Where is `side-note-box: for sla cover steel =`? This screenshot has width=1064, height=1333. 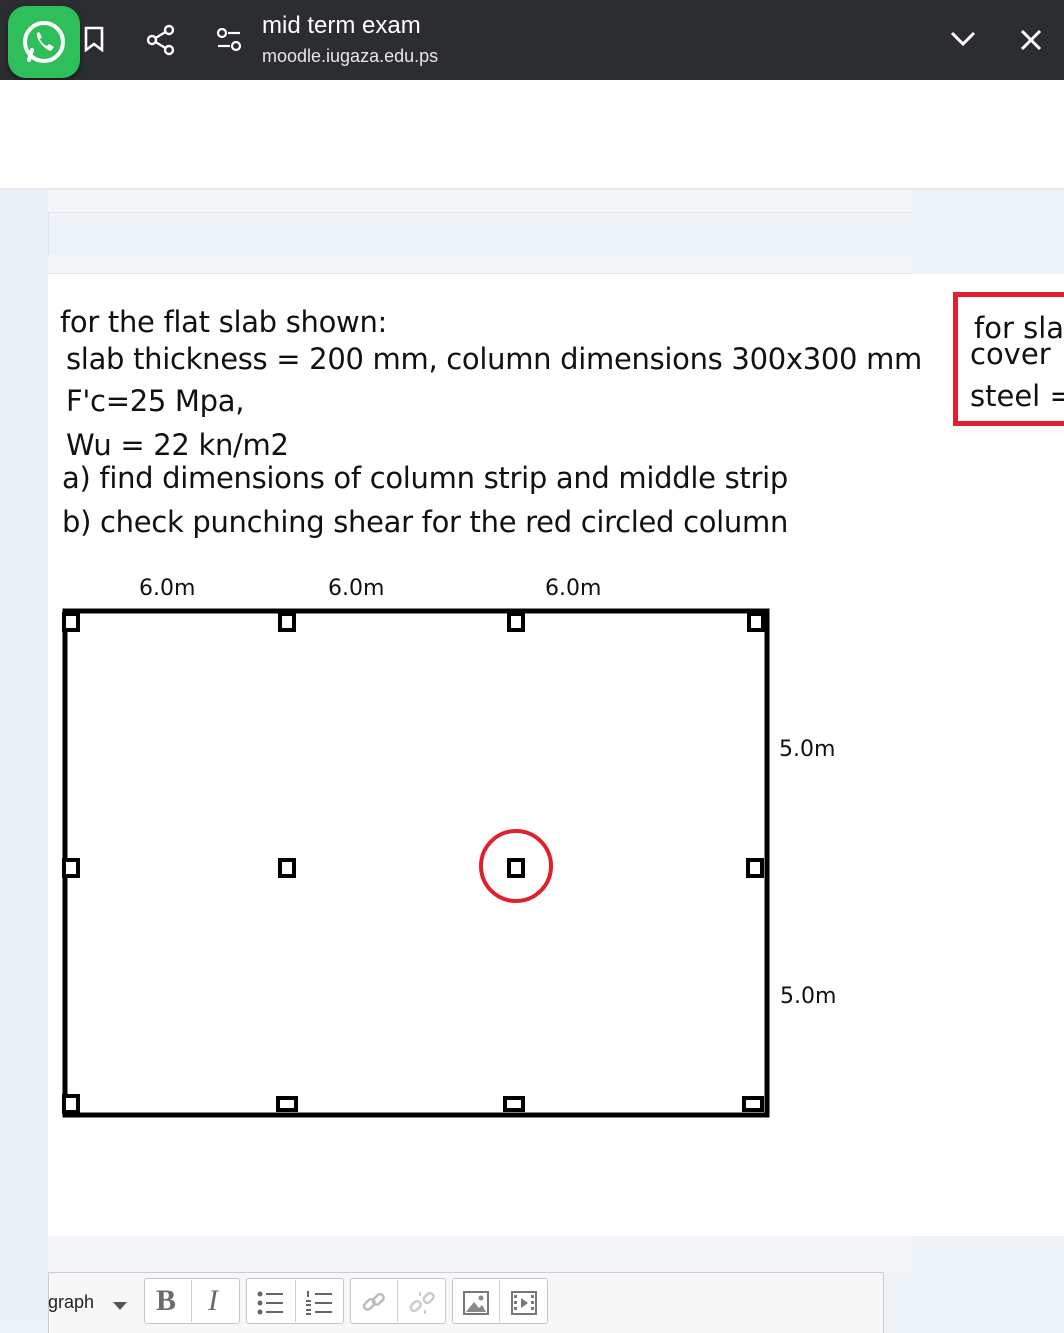
side-note-box: for sla cover steel = is located at coordinates (1008, 359).